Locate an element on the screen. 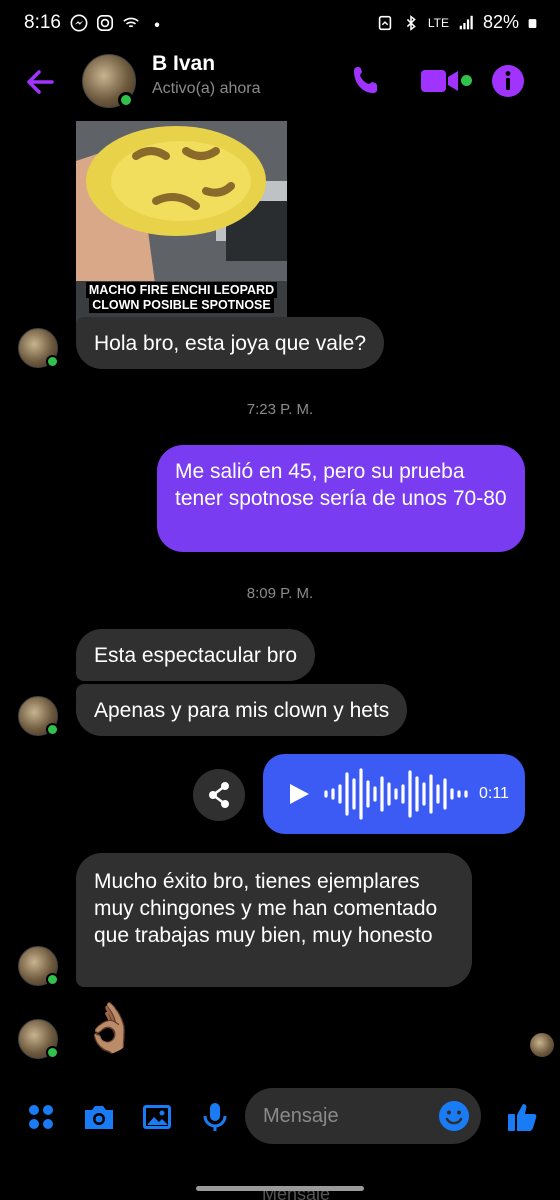 Image resolution: width=560 pixels, height=1200 pixels. keyboard-preview-strip: Mensaje is located at coordinates (280, 1191).